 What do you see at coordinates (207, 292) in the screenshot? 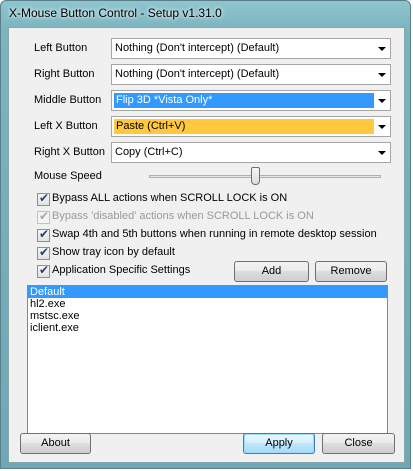
I see `list-item-default: Default` at bounding box center [207, 292].